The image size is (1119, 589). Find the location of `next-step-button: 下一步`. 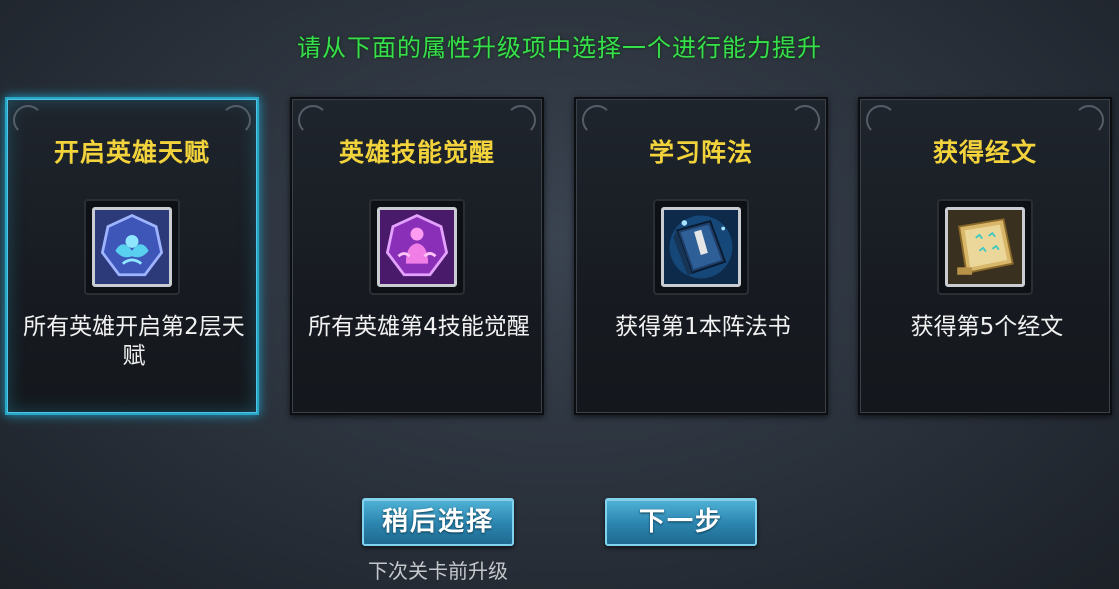

next-step-button: 下一步 is located at coordinates (681, 522).